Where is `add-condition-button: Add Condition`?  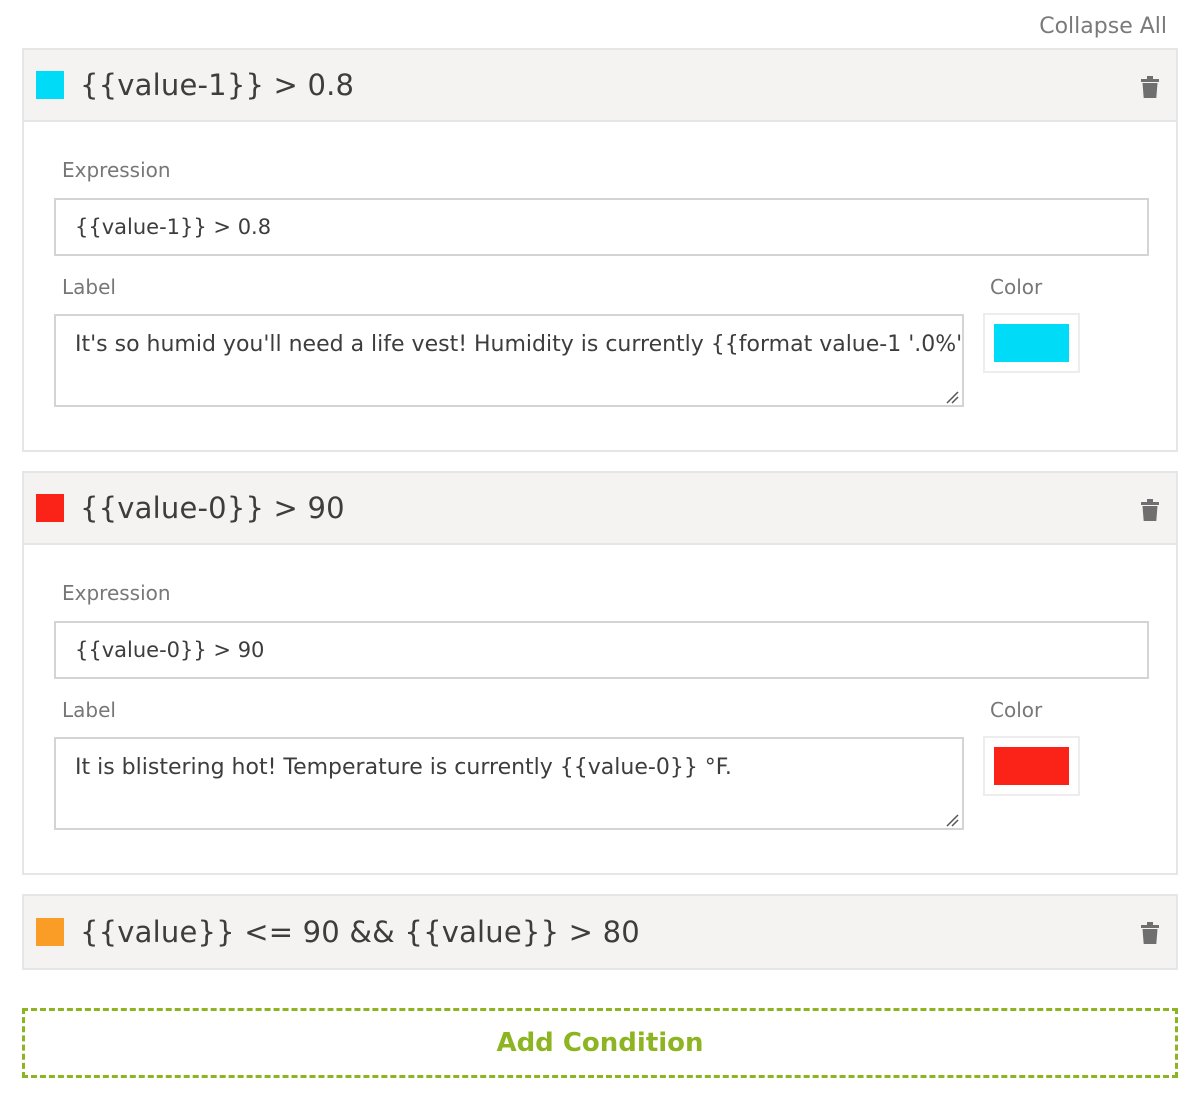 add-condition-button: Add Condition is located at coordinates (600, 1043).